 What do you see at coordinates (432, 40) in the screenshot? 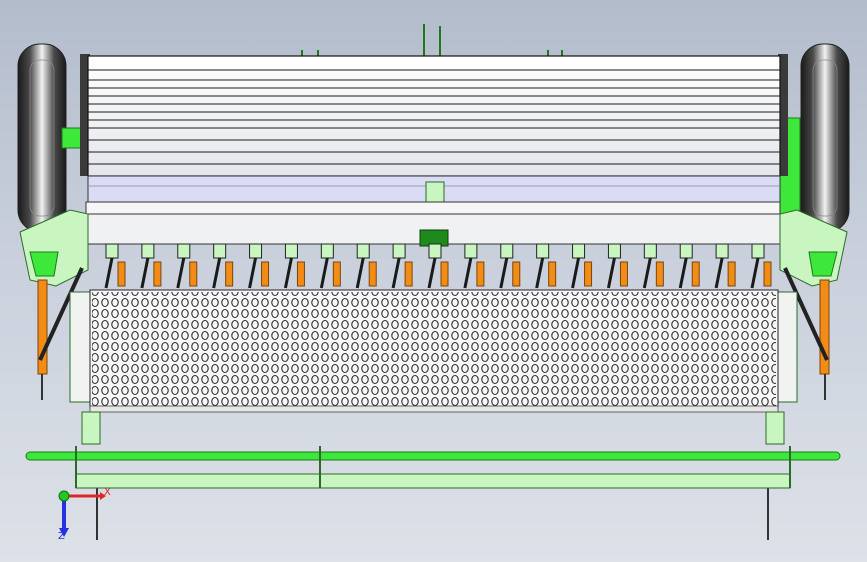
I see `top-posts` at bounding box center [432, 40].